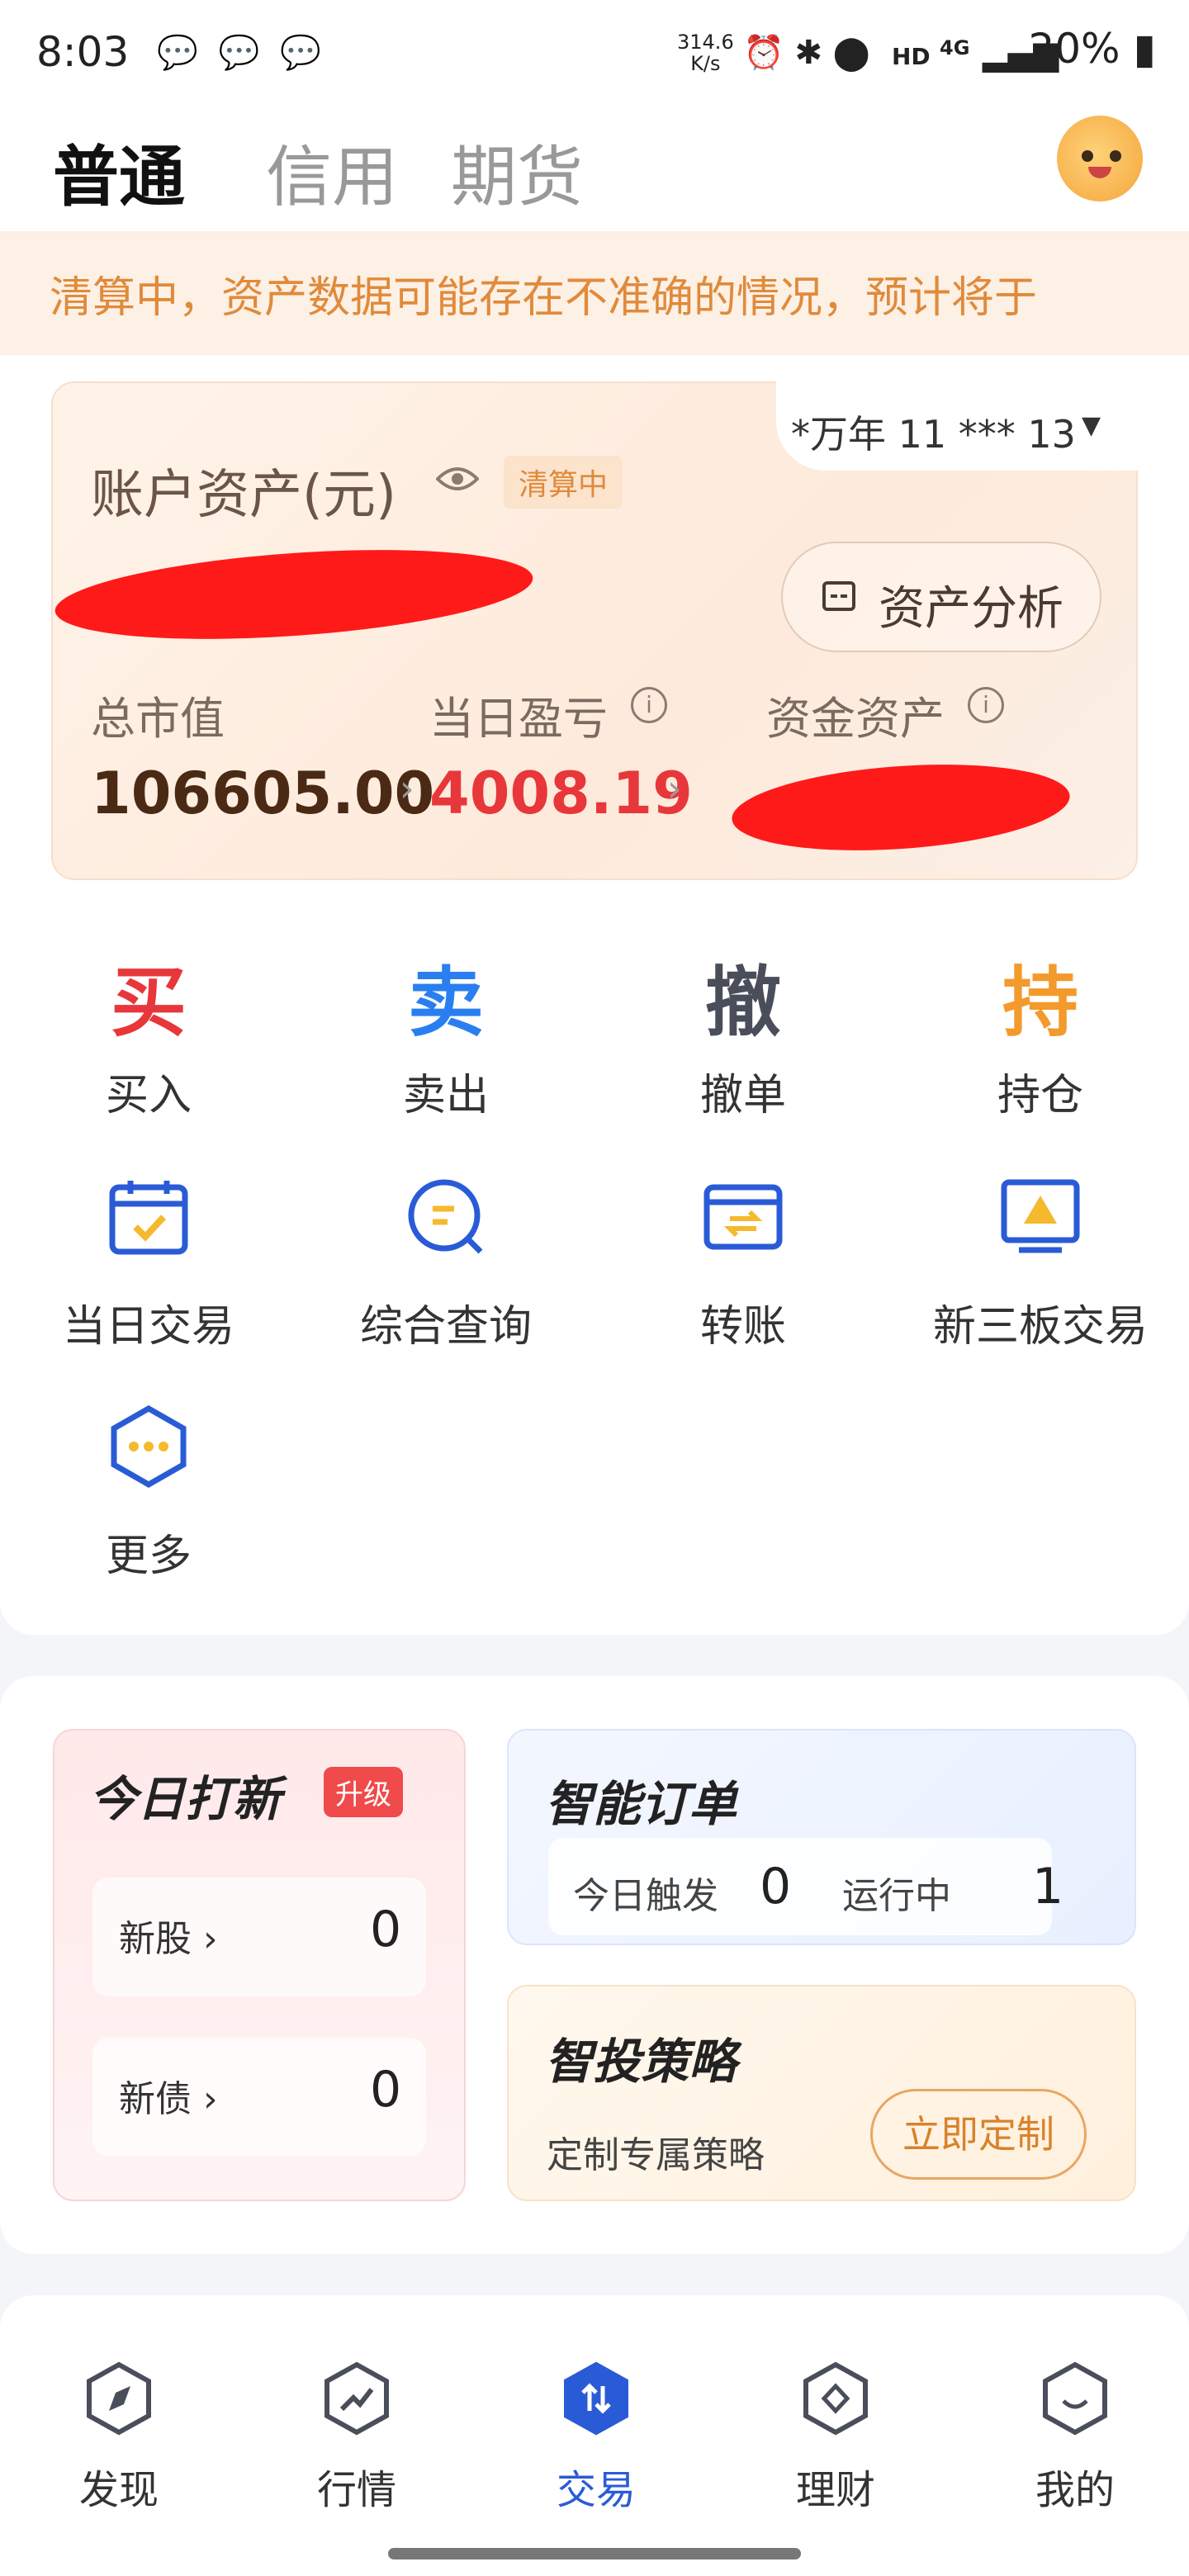 The height and width of the screenshot is (2576, 1189). Describe the element at coordinates (594, 2553) in the screenshot. I see `home-indicator` at that location.